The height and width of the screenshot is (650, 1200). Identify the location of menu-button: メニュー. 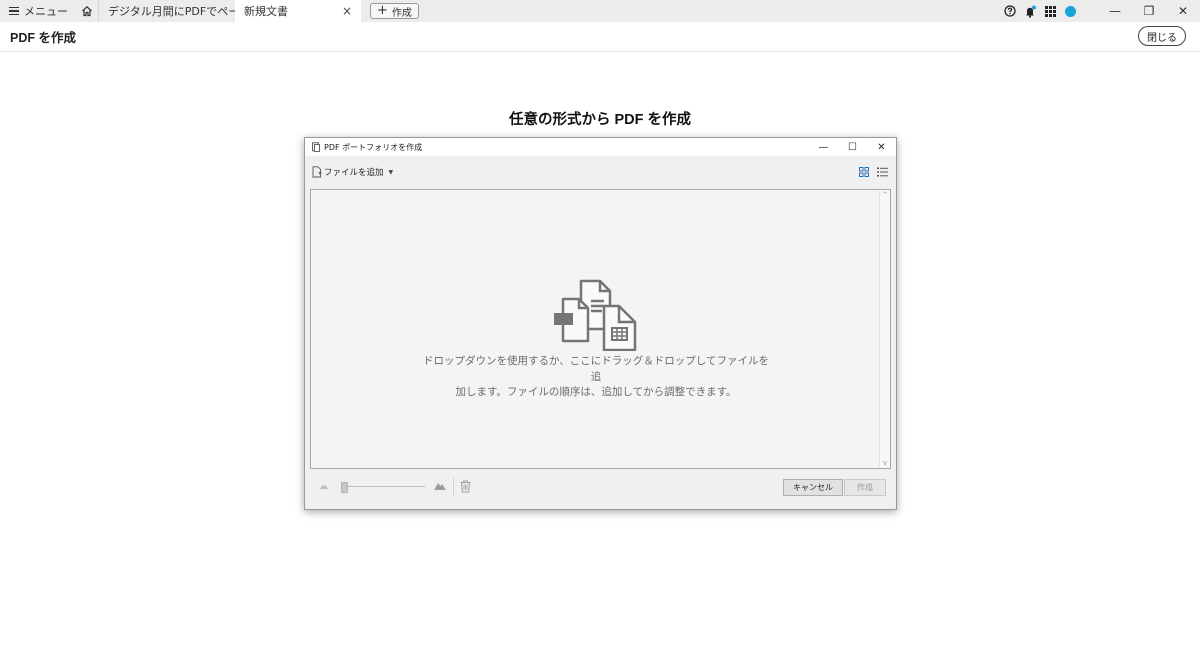
(38, 11).